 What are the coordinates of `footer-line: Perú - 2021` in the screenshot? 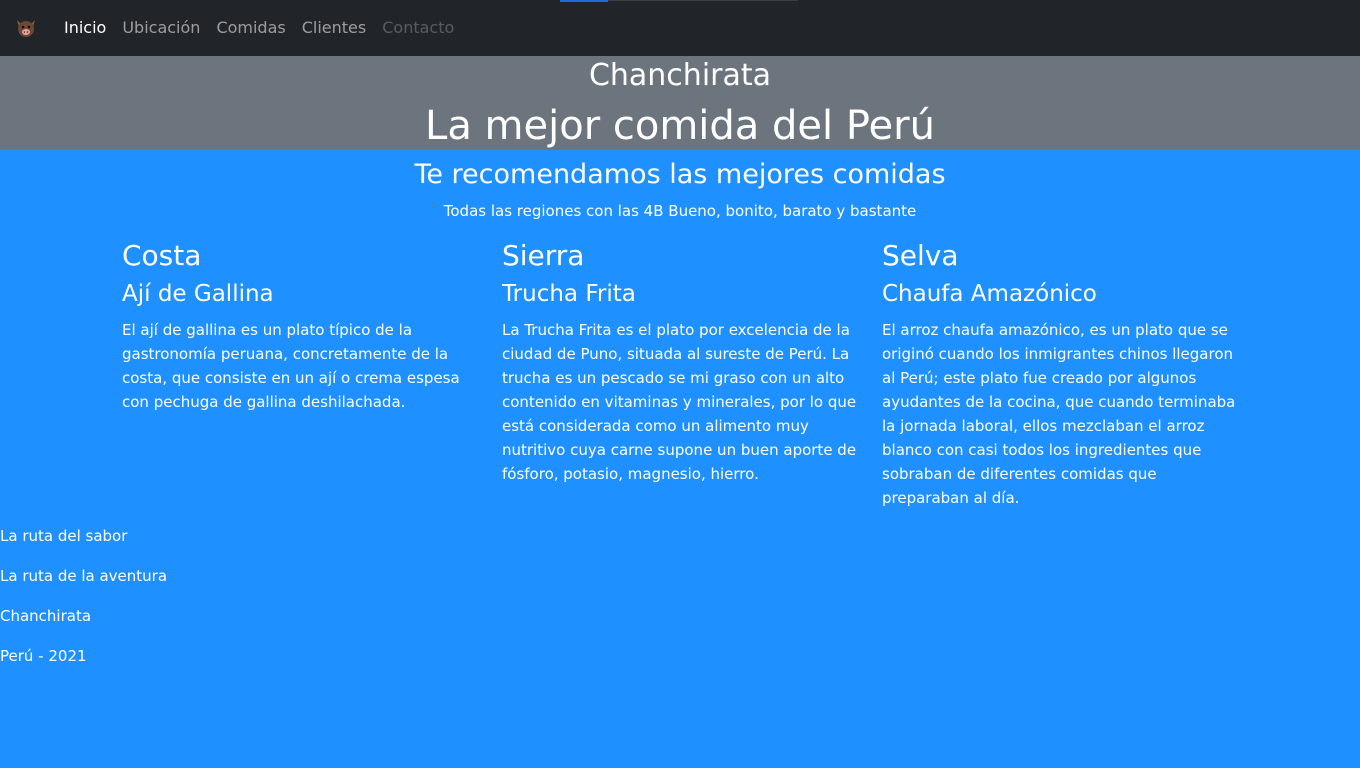 It's located at (43, 656).